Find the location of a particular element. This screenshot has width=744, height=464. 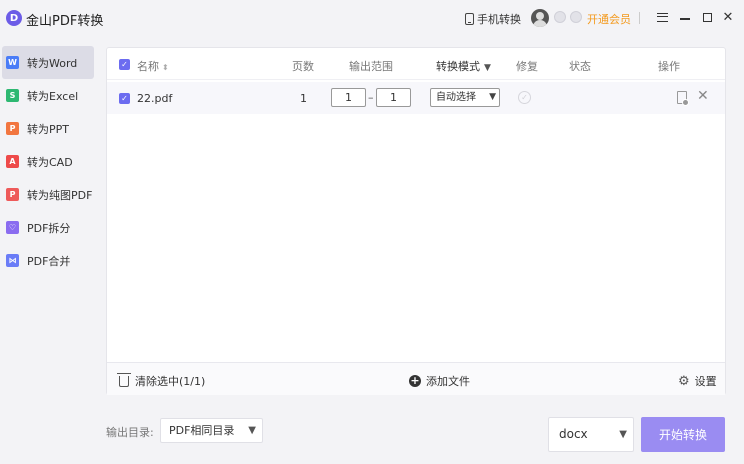

clear-selected-label: 清除选中(1/1) is located at coordinates (170, 381).